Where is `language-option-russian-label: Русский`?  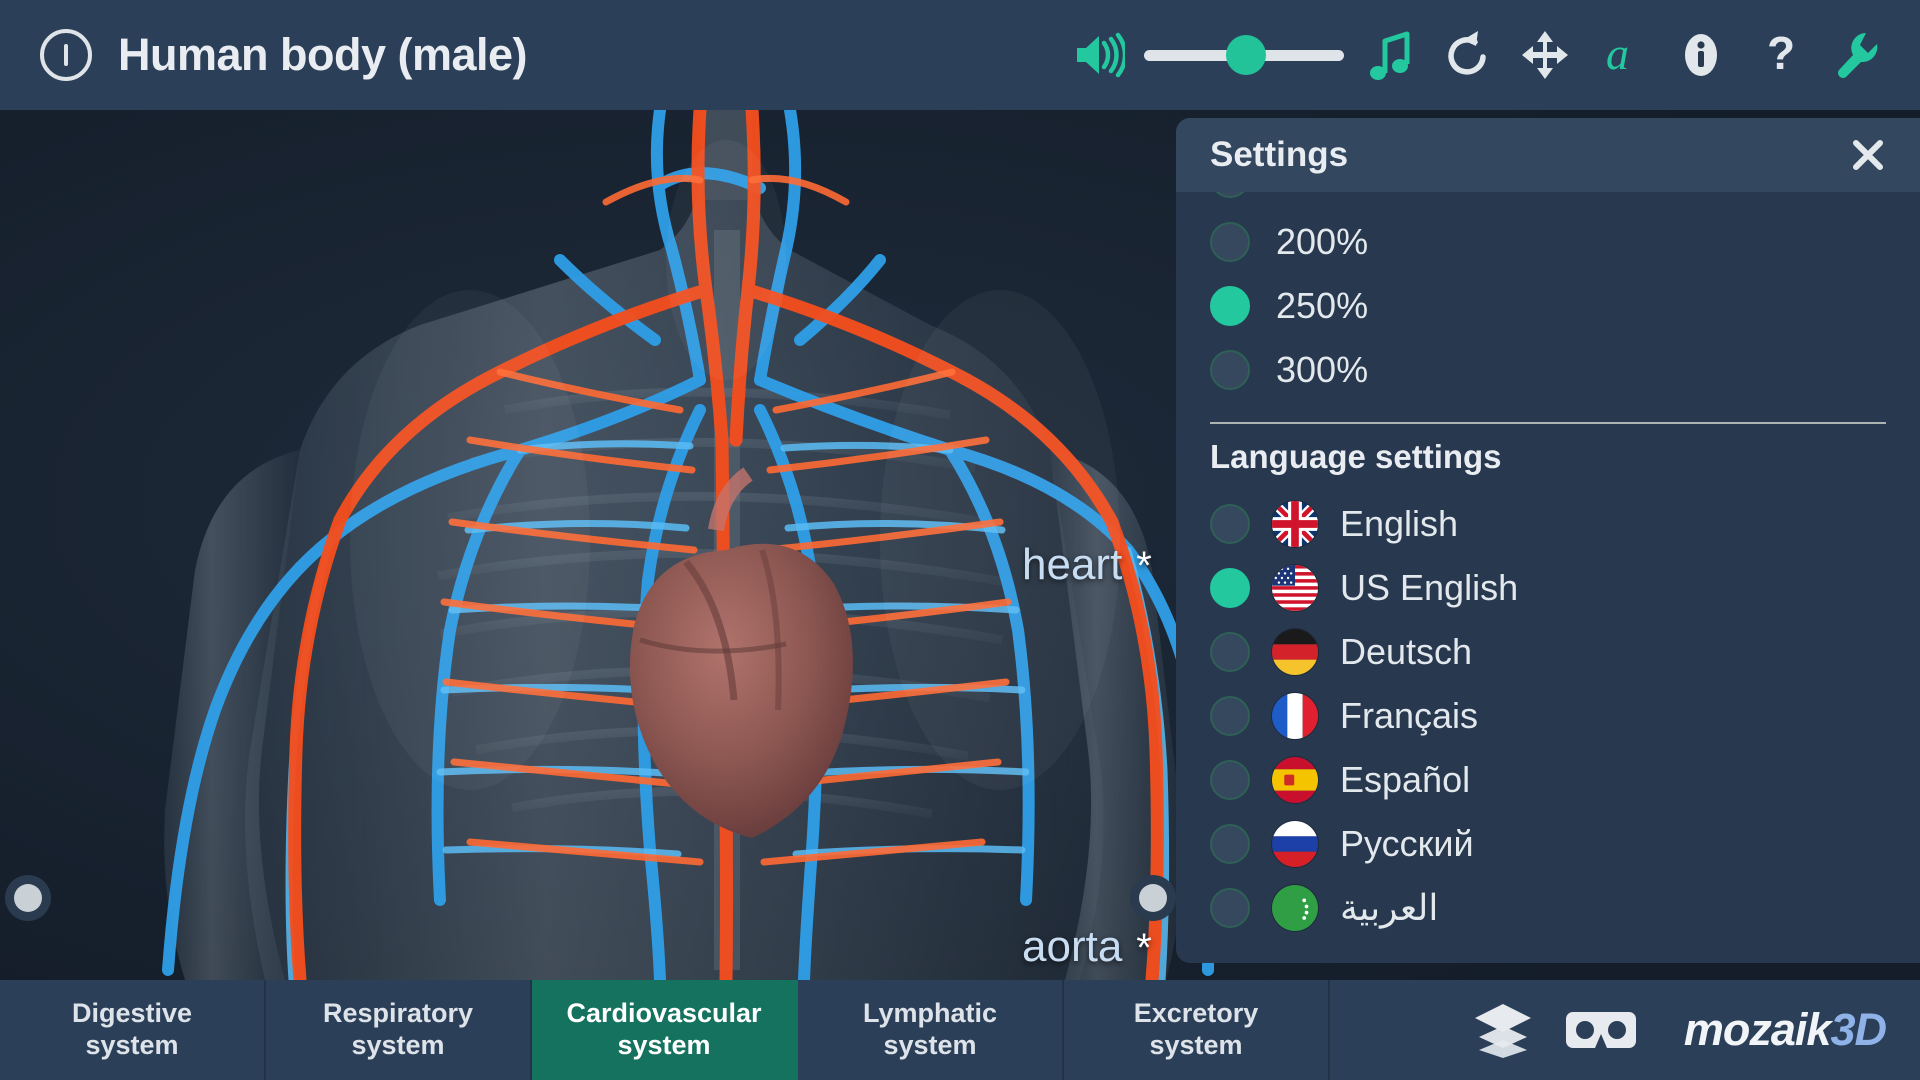 language-option-russian-label: Русский is located at coordinates (1407, 843).